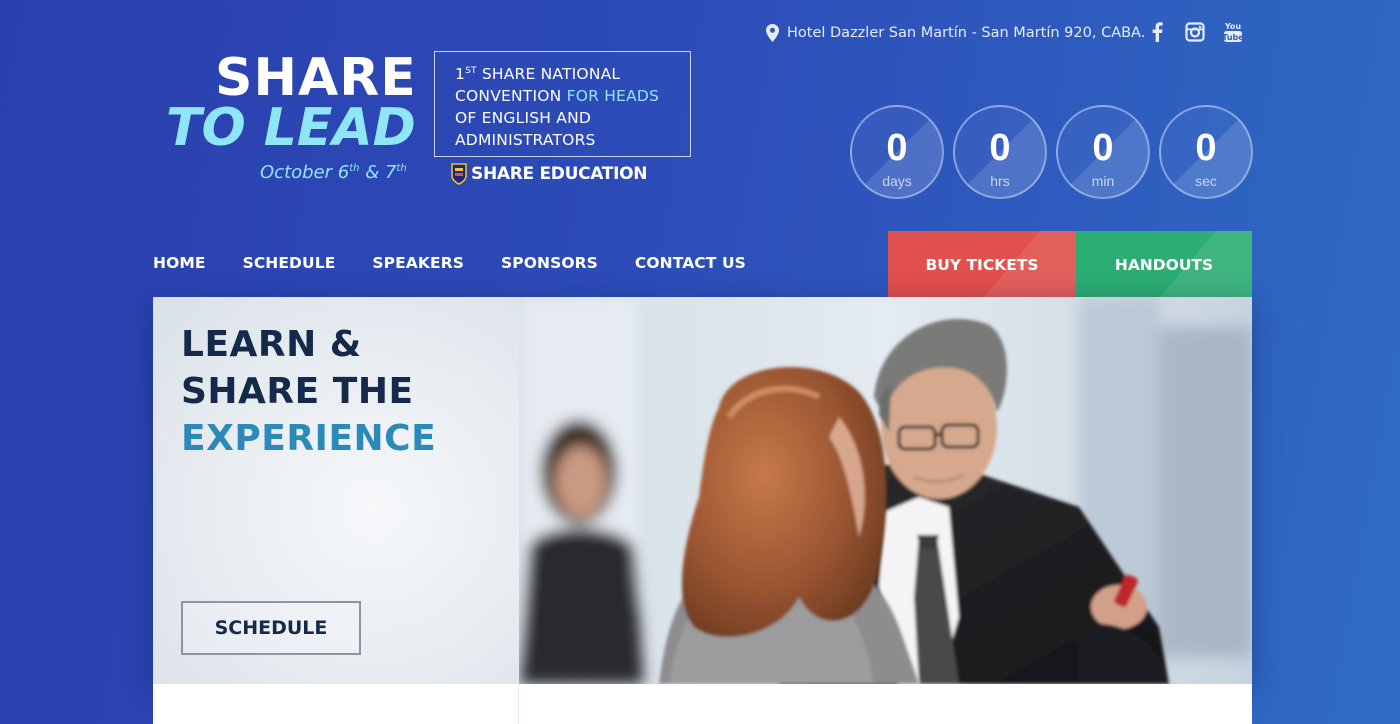 This screenshot has height=724, width=1400. What do you see at coordinates (316, 78) in the screenshot?
I see `logo-share: SHARE` at bounding box center [316, 78].